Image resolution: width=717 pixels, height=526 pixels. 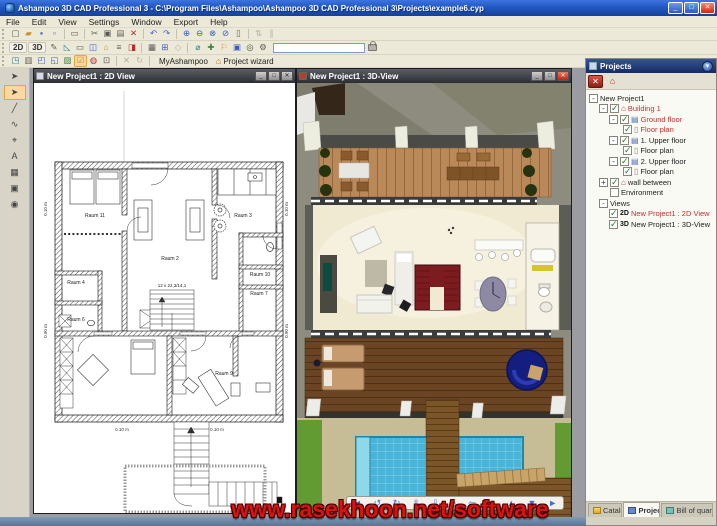 What do you see at coordinates (15, 172) in the screenshot?
I see `image-tool-icon: ▦` at bounding box center [15, 172].